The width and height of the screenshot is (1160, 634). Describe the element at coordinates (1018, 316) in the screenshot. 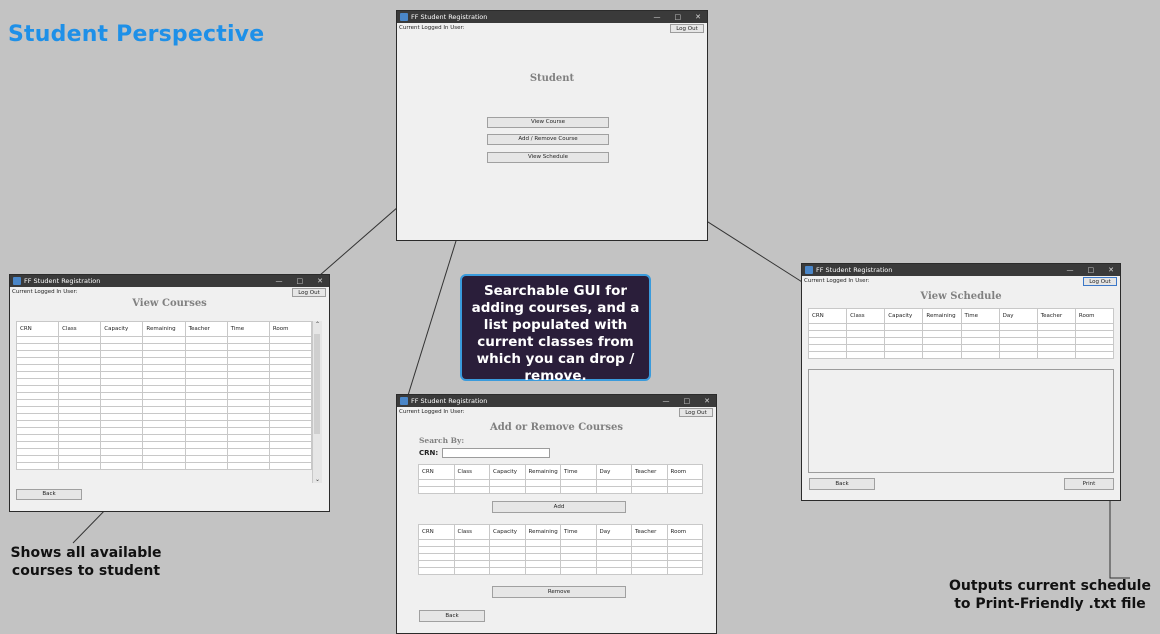

I see `column-header-day: Day` at that location.